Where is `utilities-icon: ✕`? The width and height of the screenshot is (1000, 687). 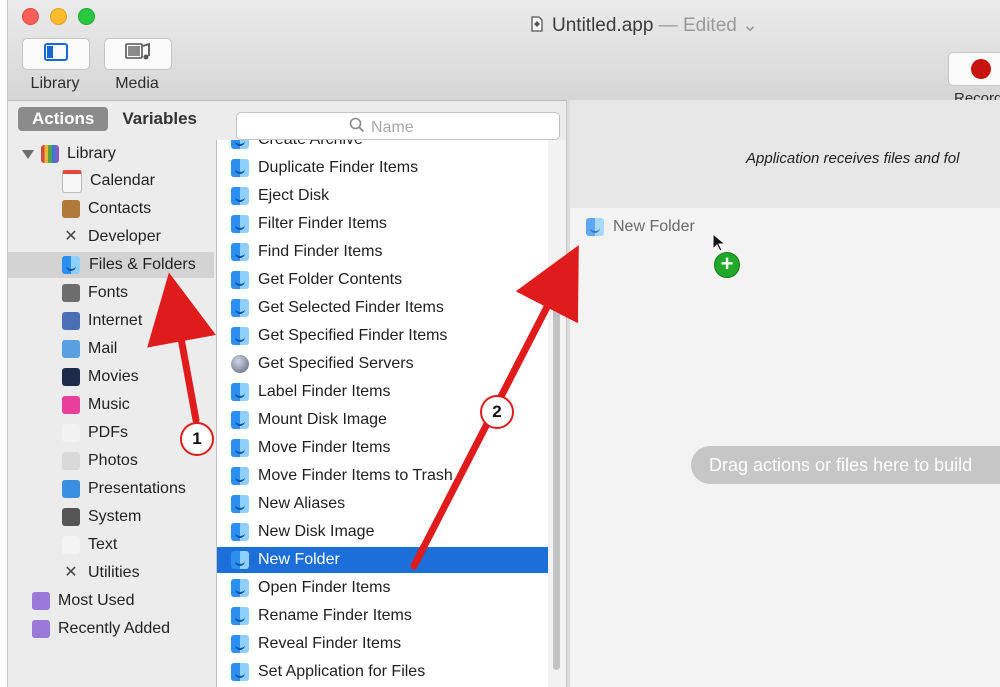 utilities-icon: ✕ is located at coordinates (71, 572).